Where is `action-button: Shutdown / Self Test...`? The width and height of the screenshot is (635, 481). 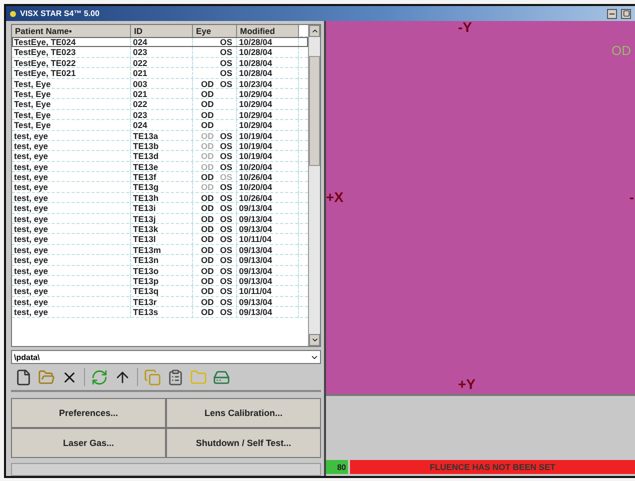 action-button: Shutdown / Self Test... is located at coordinates (243, 443).